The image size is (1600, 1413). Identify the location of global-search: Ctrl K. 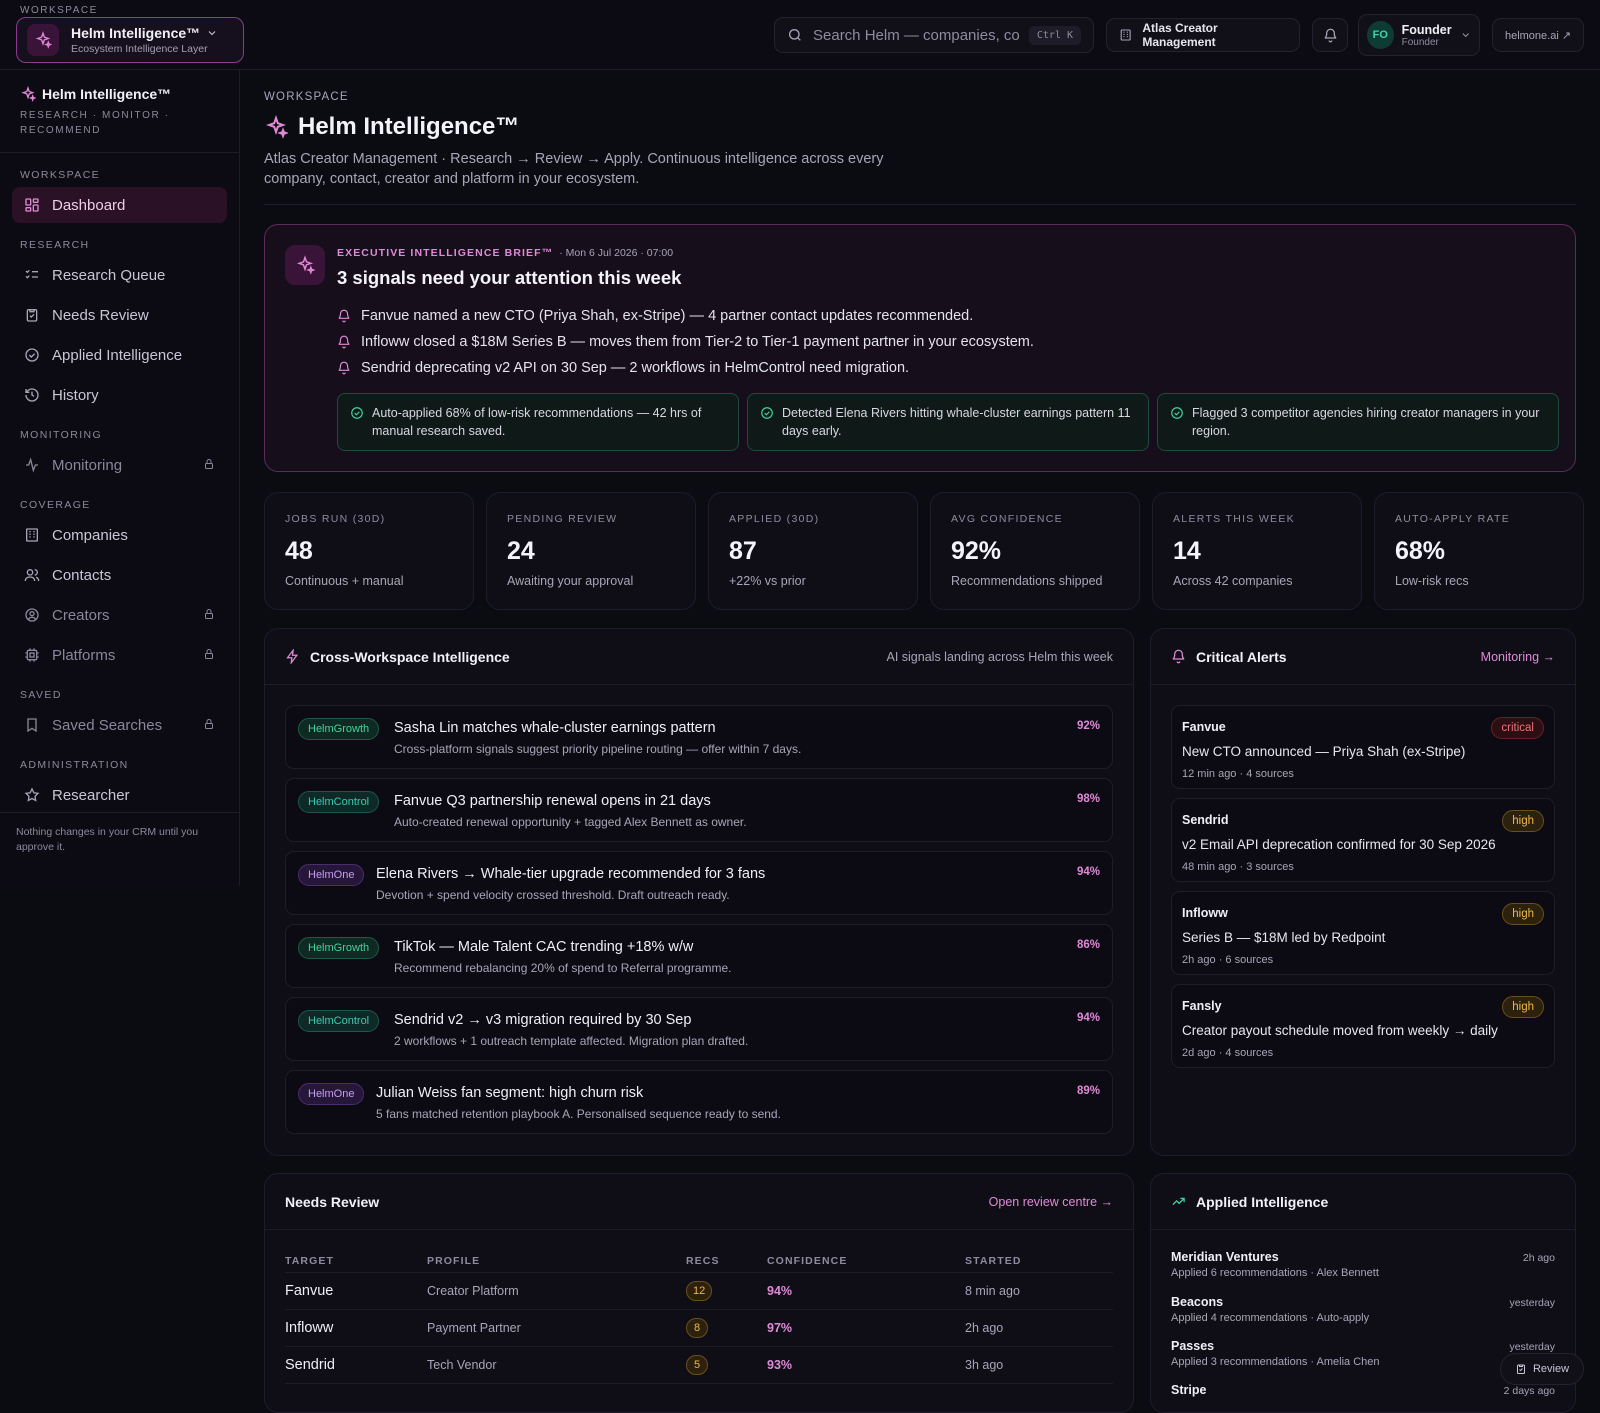
(934, 35).